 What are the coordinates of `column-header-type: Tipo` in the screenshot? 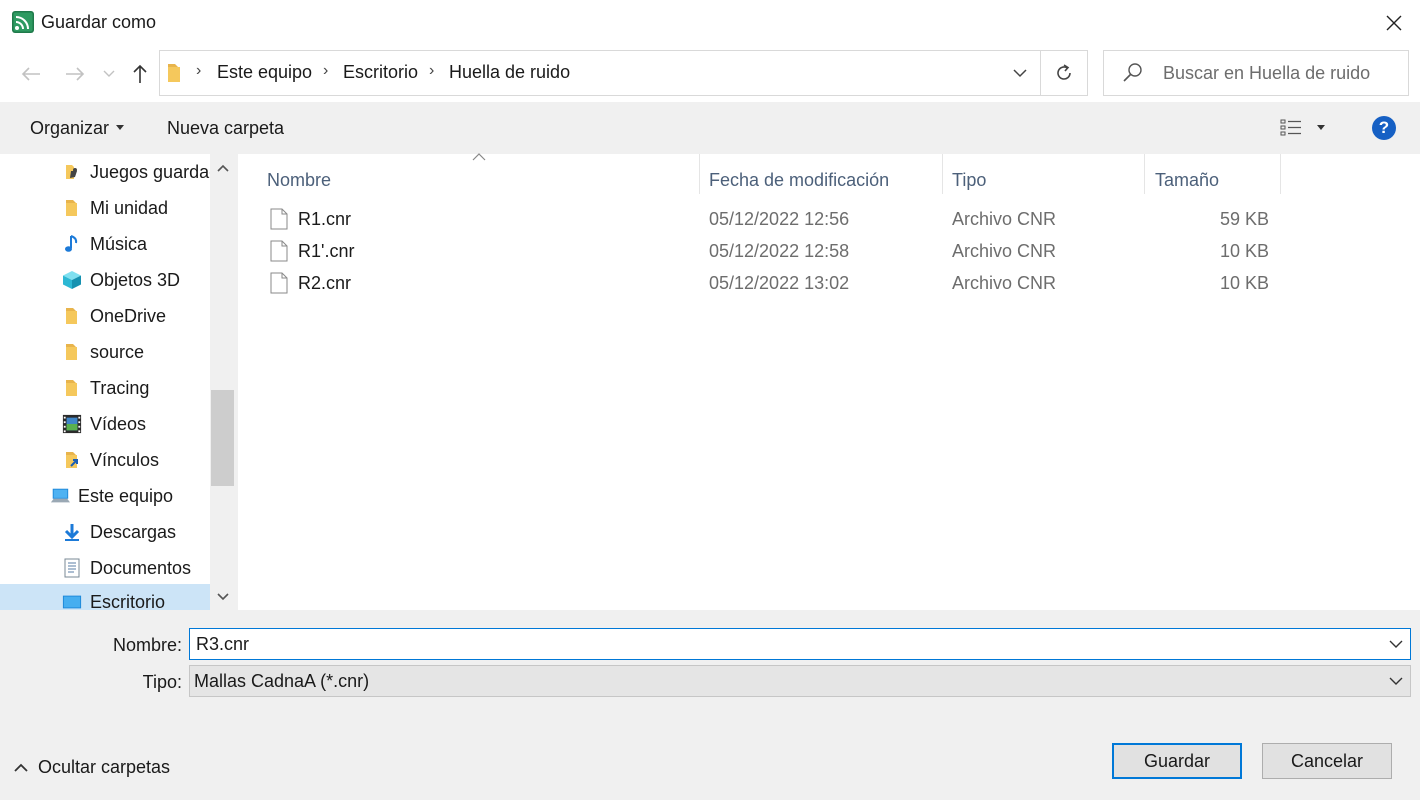 It's located at (969, 180).